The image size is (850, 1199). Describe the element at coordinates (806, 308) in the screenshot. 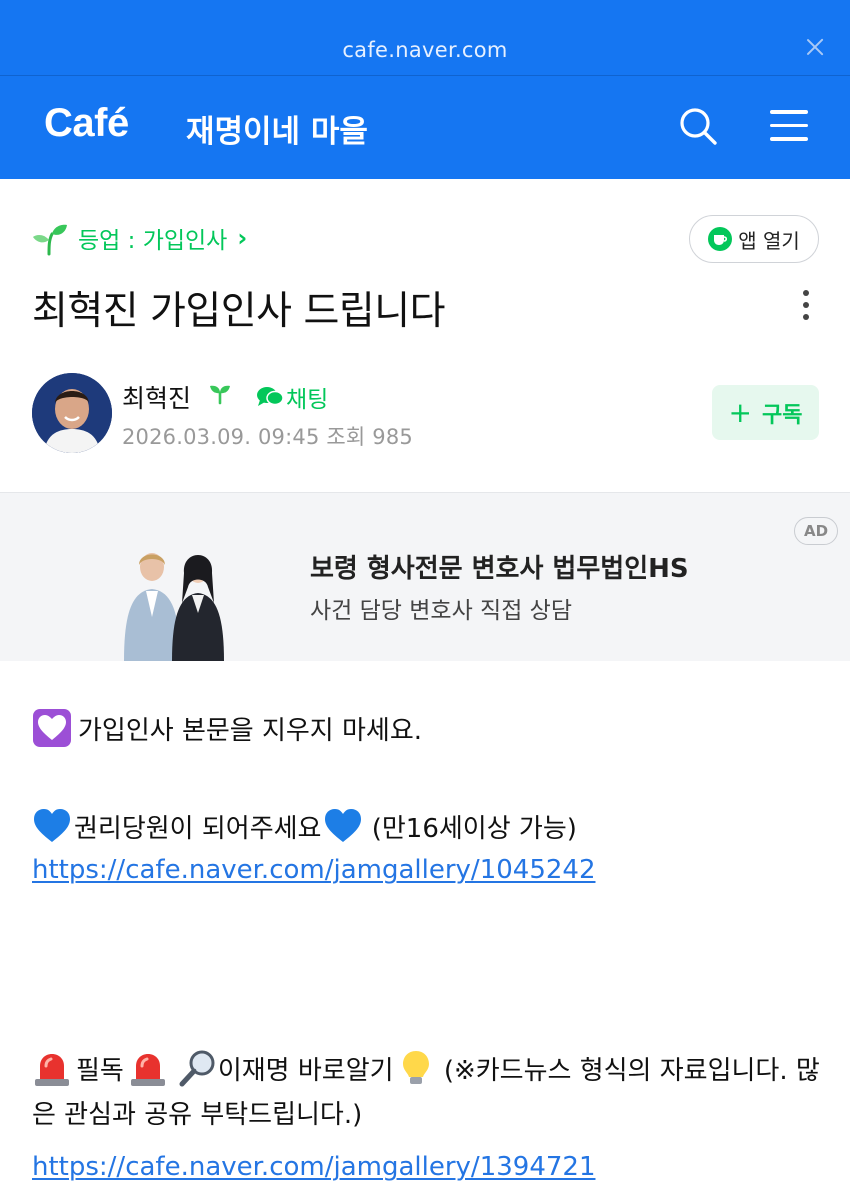

I see `more-options-icon` at that location.